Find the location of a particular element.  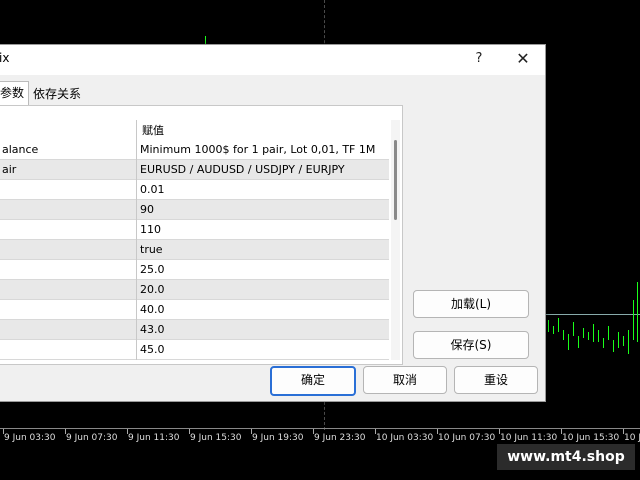

time-label: 10 Jun 03:30 is located at coordinates (405, 438).